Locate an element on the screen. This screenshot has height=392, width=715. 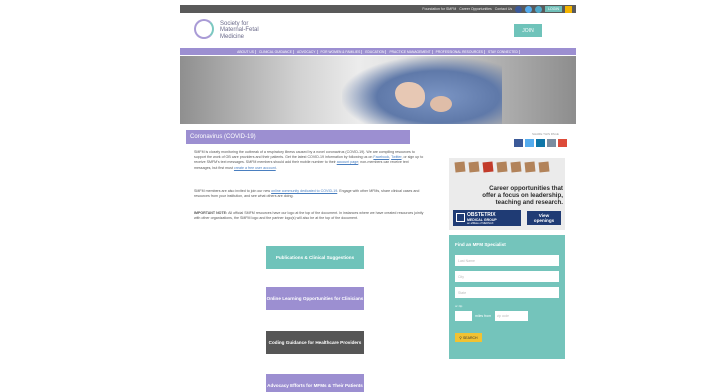
logo-icon is located at coordinates (204, 29).